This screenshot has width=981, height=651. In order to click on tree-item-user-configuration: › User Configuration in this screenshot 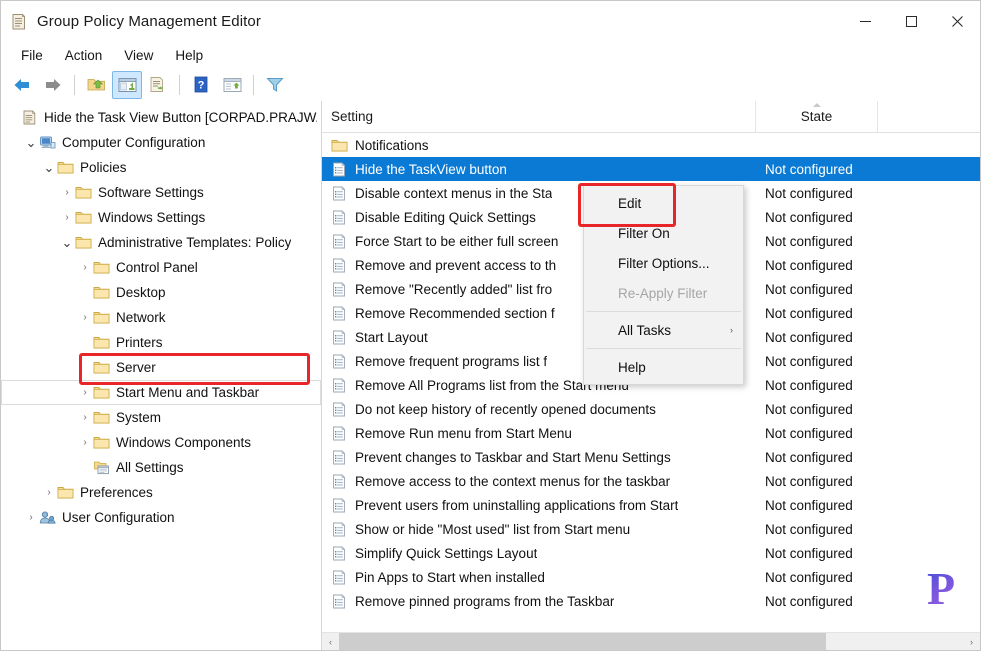, I will do `click(161, 517)`.